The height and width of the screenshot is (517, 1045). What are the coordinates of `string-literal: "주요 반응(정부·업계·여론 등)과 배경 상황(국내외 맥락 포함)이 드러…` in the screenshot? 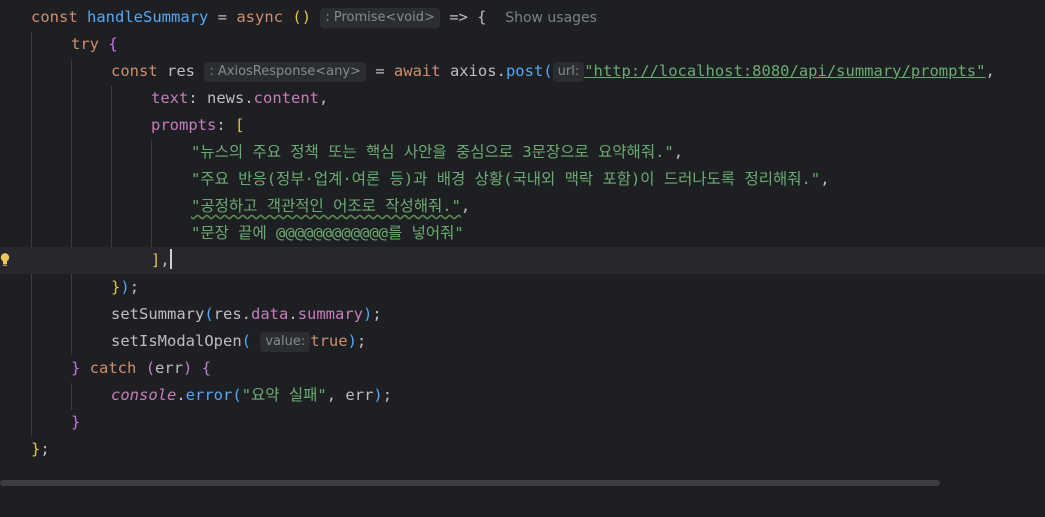 It's located at (506, 179).